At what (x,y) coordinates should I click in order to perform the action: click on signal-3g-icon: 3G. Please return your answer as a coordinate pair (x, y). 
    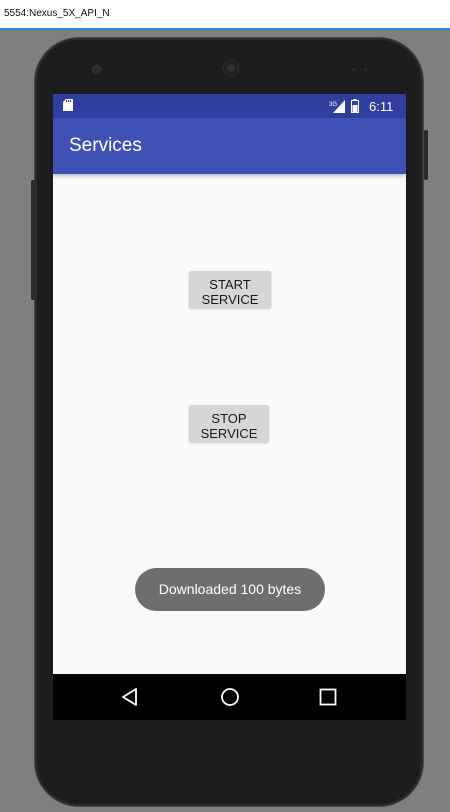
    Looking at the image, I should click on (337, 106).